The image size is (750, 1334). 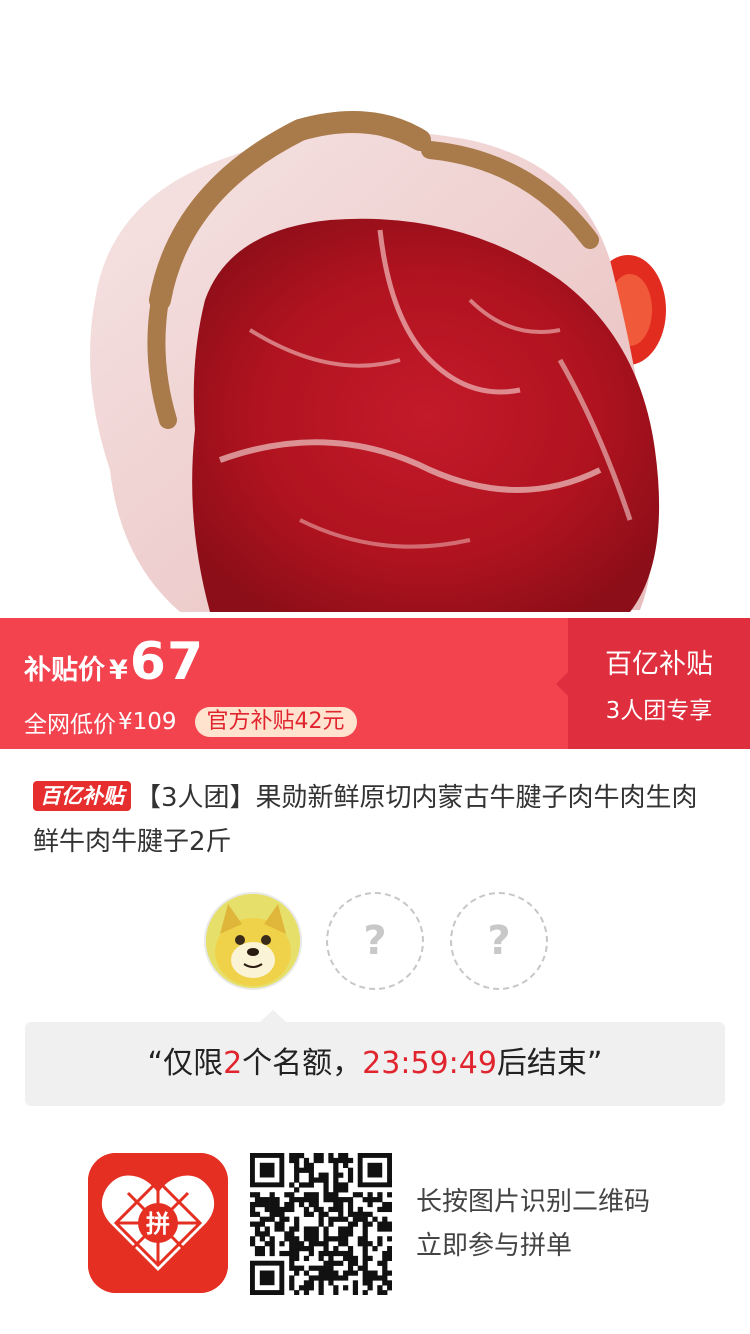 What do you see at coordinates (429, 1063) in the screenshot?
I see `countdown-timer: 23:59:49` at bounding box center [429, 1063].